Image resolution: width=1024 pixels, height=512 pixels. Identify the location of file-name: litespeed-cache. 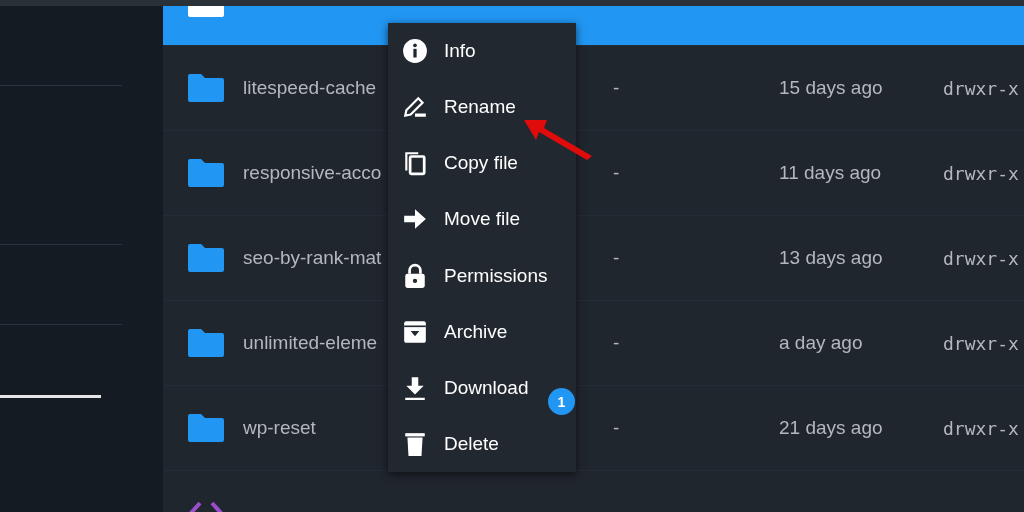
(310, 88).